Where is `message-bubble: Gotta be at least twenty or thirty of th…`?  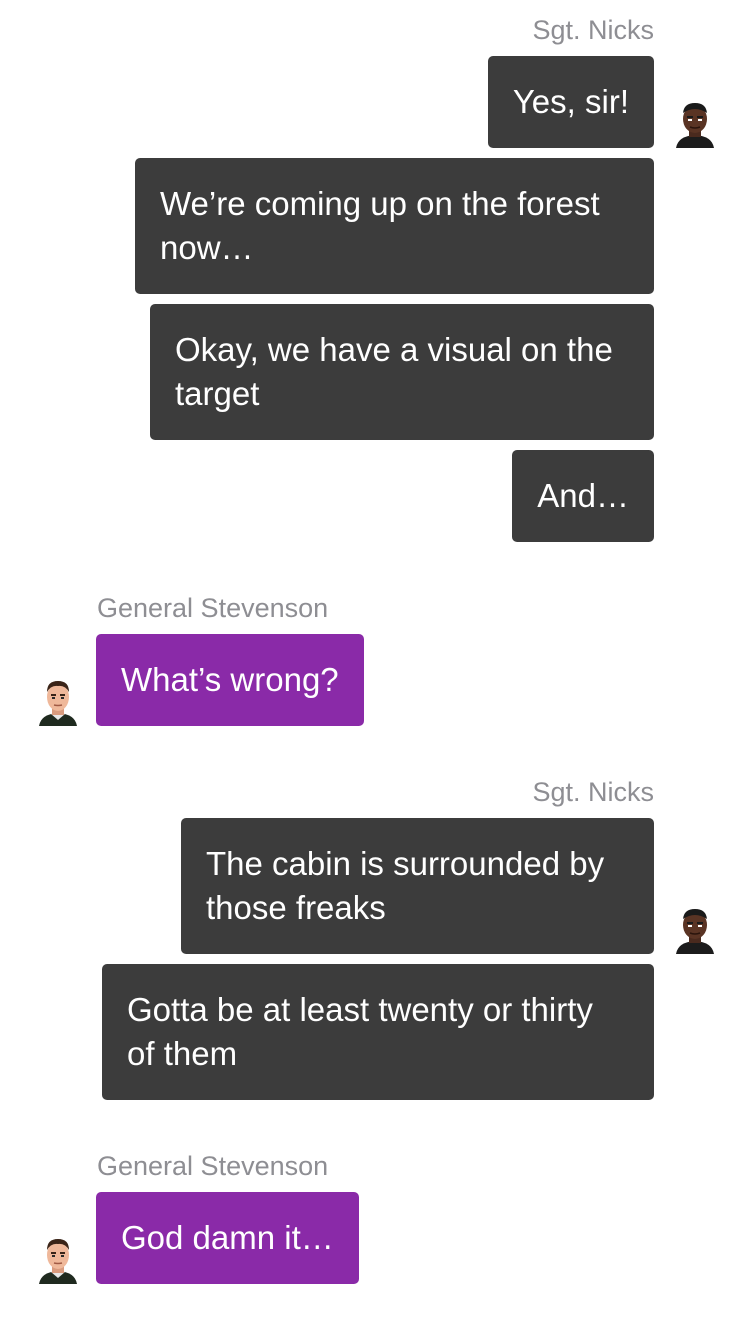
message-bubble: Gotta be at least twenty or thirty of th… is located at coordinates (378, 1032).